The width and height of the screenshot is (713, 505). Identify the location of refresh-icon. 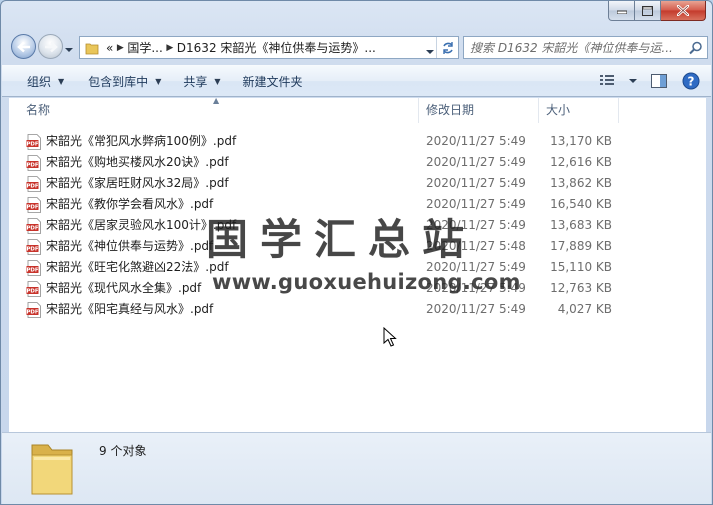
(447, 47).